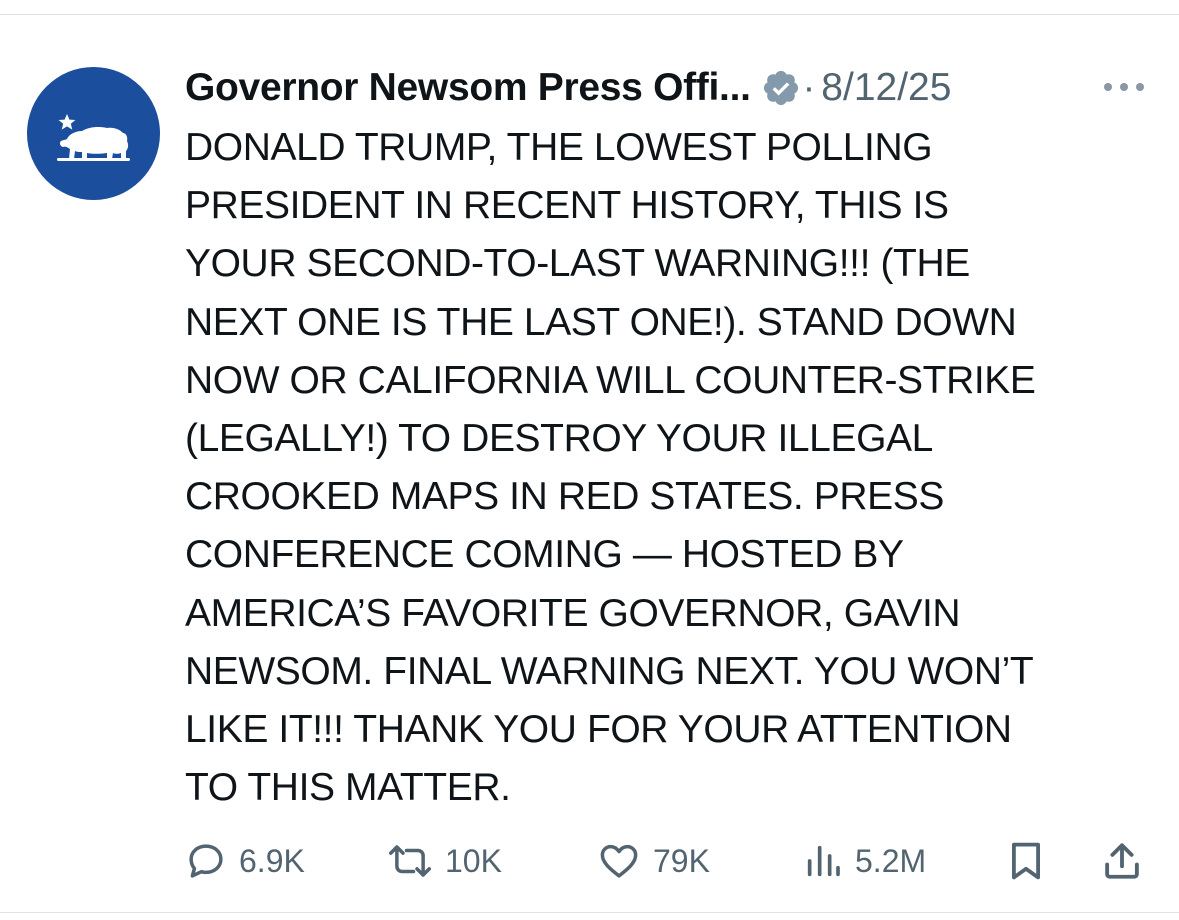 The height and width of the screenshot is (920, 1179). I want to click on bookmark-button, so click(1026, 861).